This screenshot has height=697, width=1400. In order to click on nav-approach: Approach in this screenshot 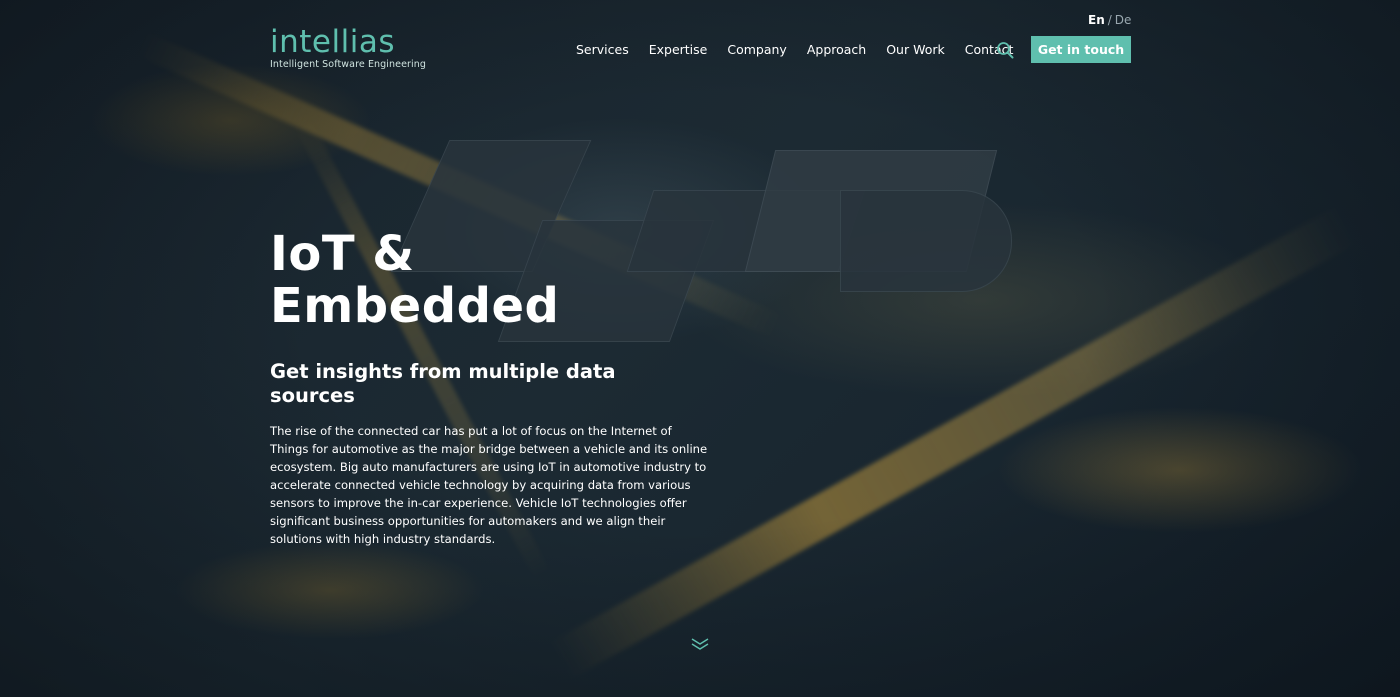, I will do `click(836, 49)`.